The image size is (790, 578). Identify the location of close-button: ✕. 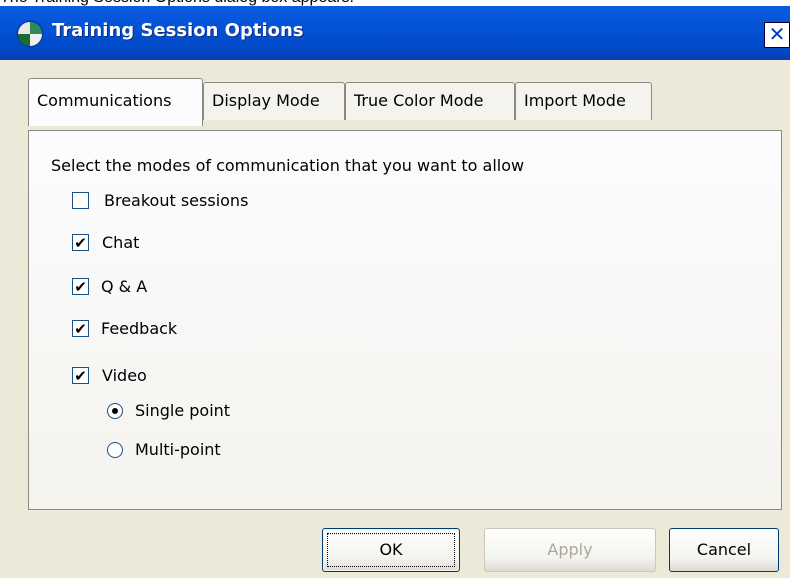
(777, 35).